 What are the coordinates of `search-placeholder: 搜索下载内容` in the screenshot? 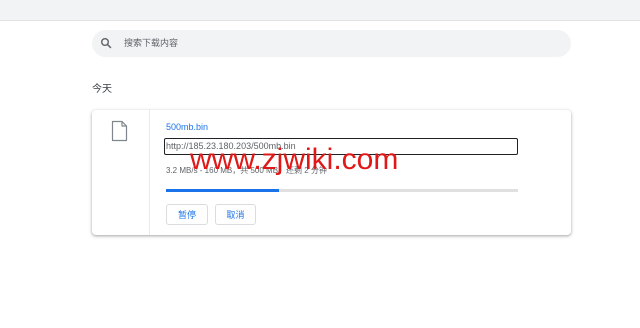 It's located at (151, 43).